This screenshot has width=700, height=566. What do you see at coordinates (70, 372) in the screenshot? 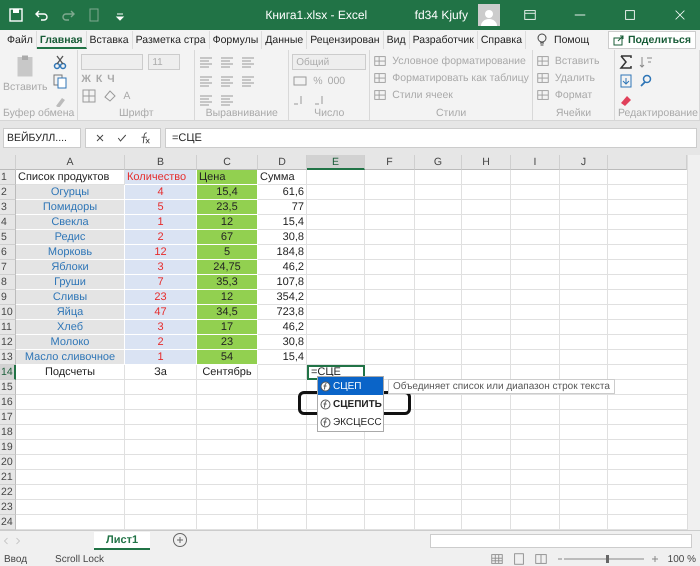
I see `table-cell-text: Подсчеты` at bounding box center [70, 372].